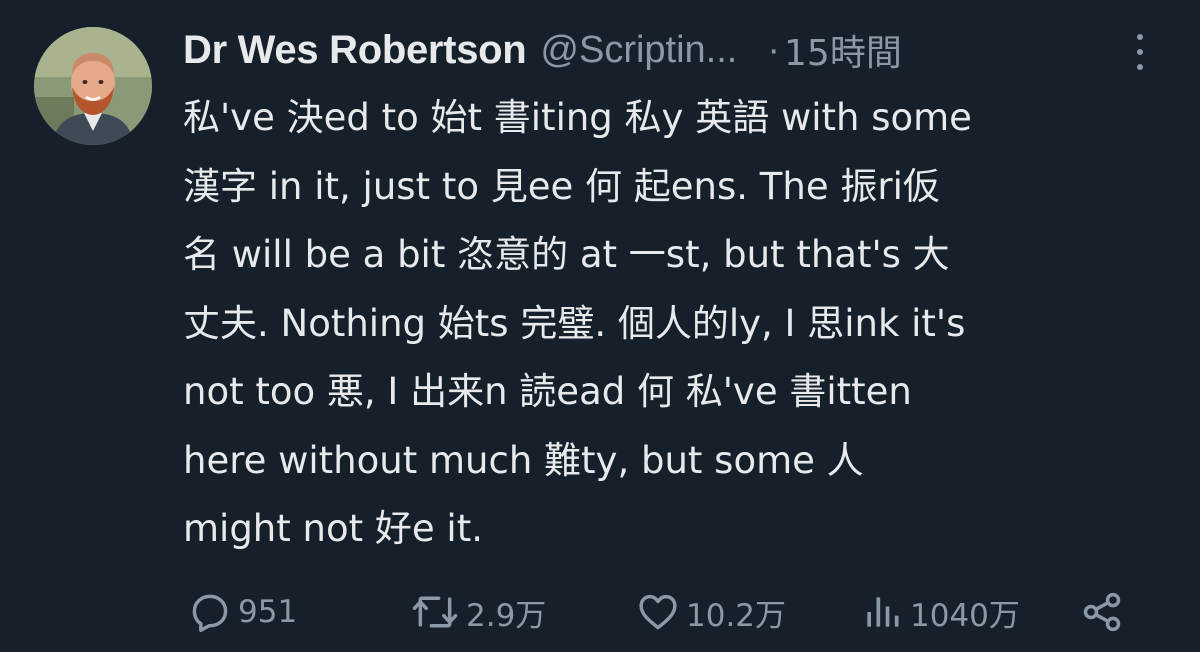 The height and width of the screenshot is (652, 1200). I want to click on repost-button: 2.9万, so click(478, 612).